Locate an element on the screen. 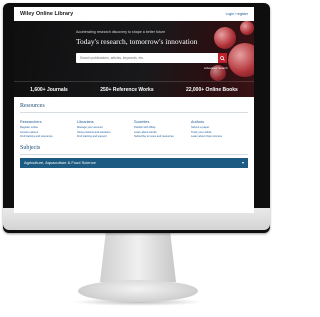  stat-reference-works: 250+ Reference Works is located at coordinates (126, 90).